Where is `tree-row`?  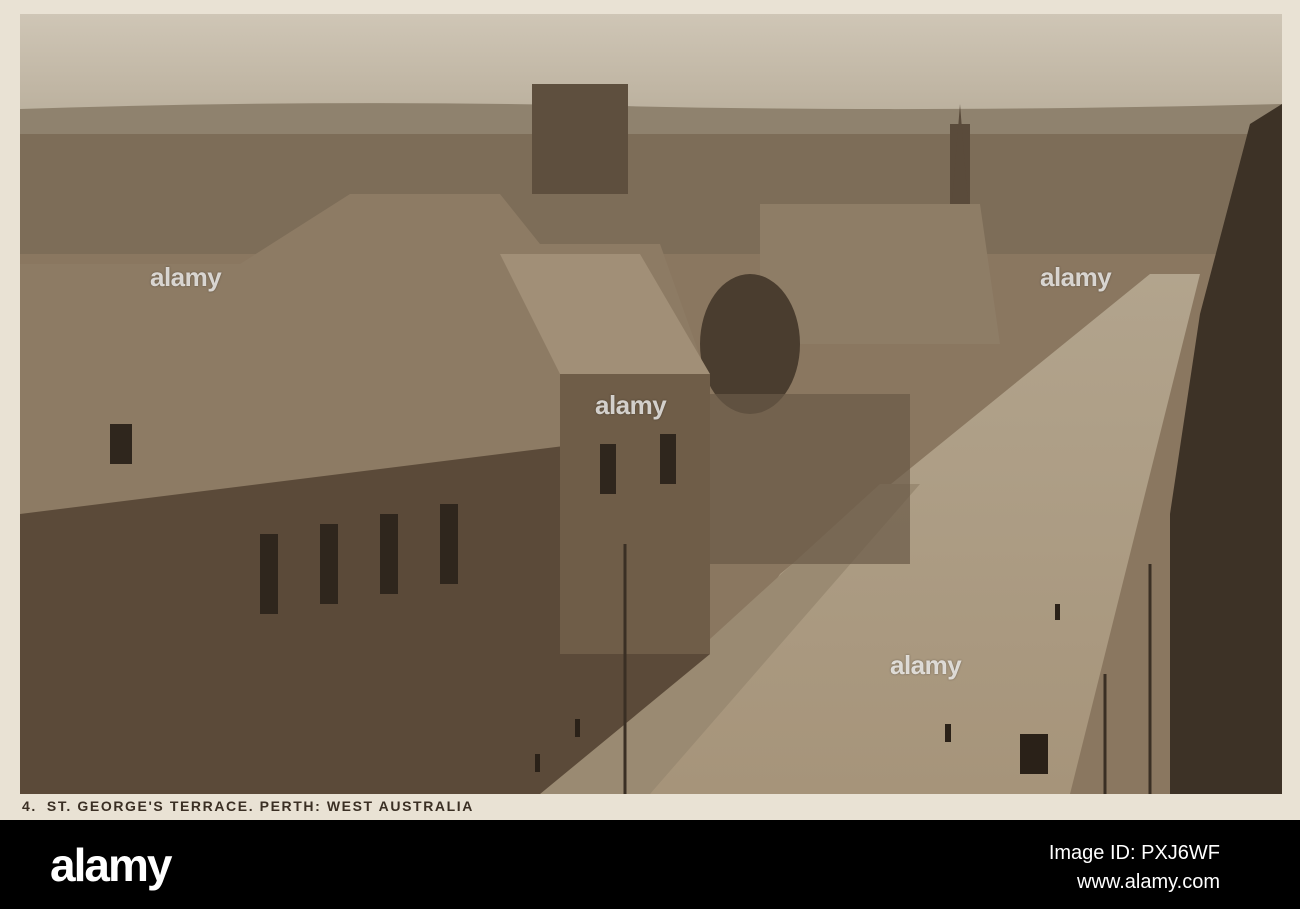 tree-row is located at coordinates (810, 479).